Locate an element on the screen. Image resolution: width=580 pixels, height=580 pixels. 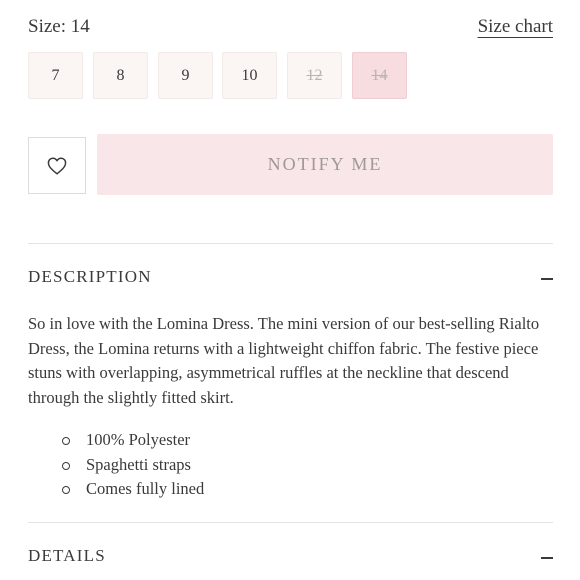
size-chart-link: Size chart is located at coordinates (515, 27).